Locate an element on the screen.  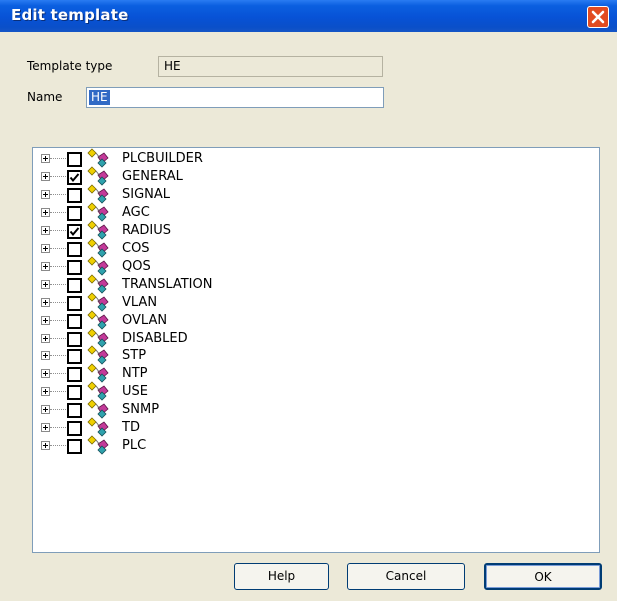
tree-item: RADIUS is located at coordinates (183, 230).